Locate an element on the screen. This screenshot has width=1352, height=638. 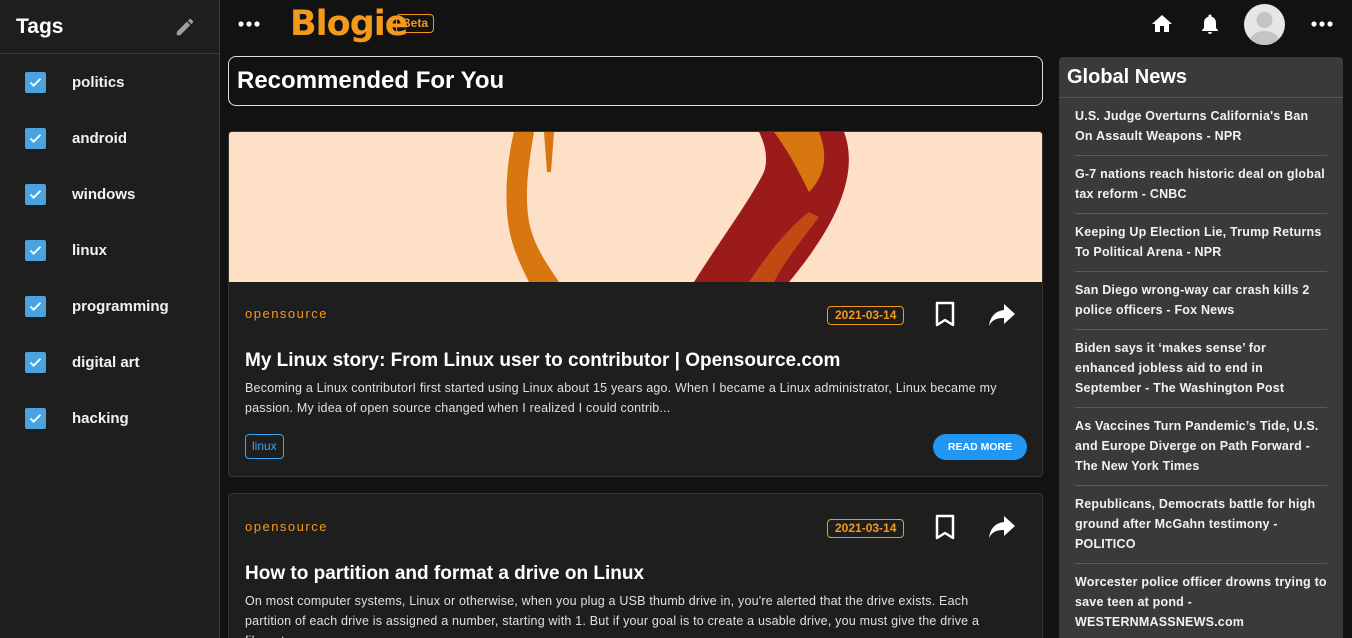
tag-item-digital-art: digital art is located at coordinates (109, 362).